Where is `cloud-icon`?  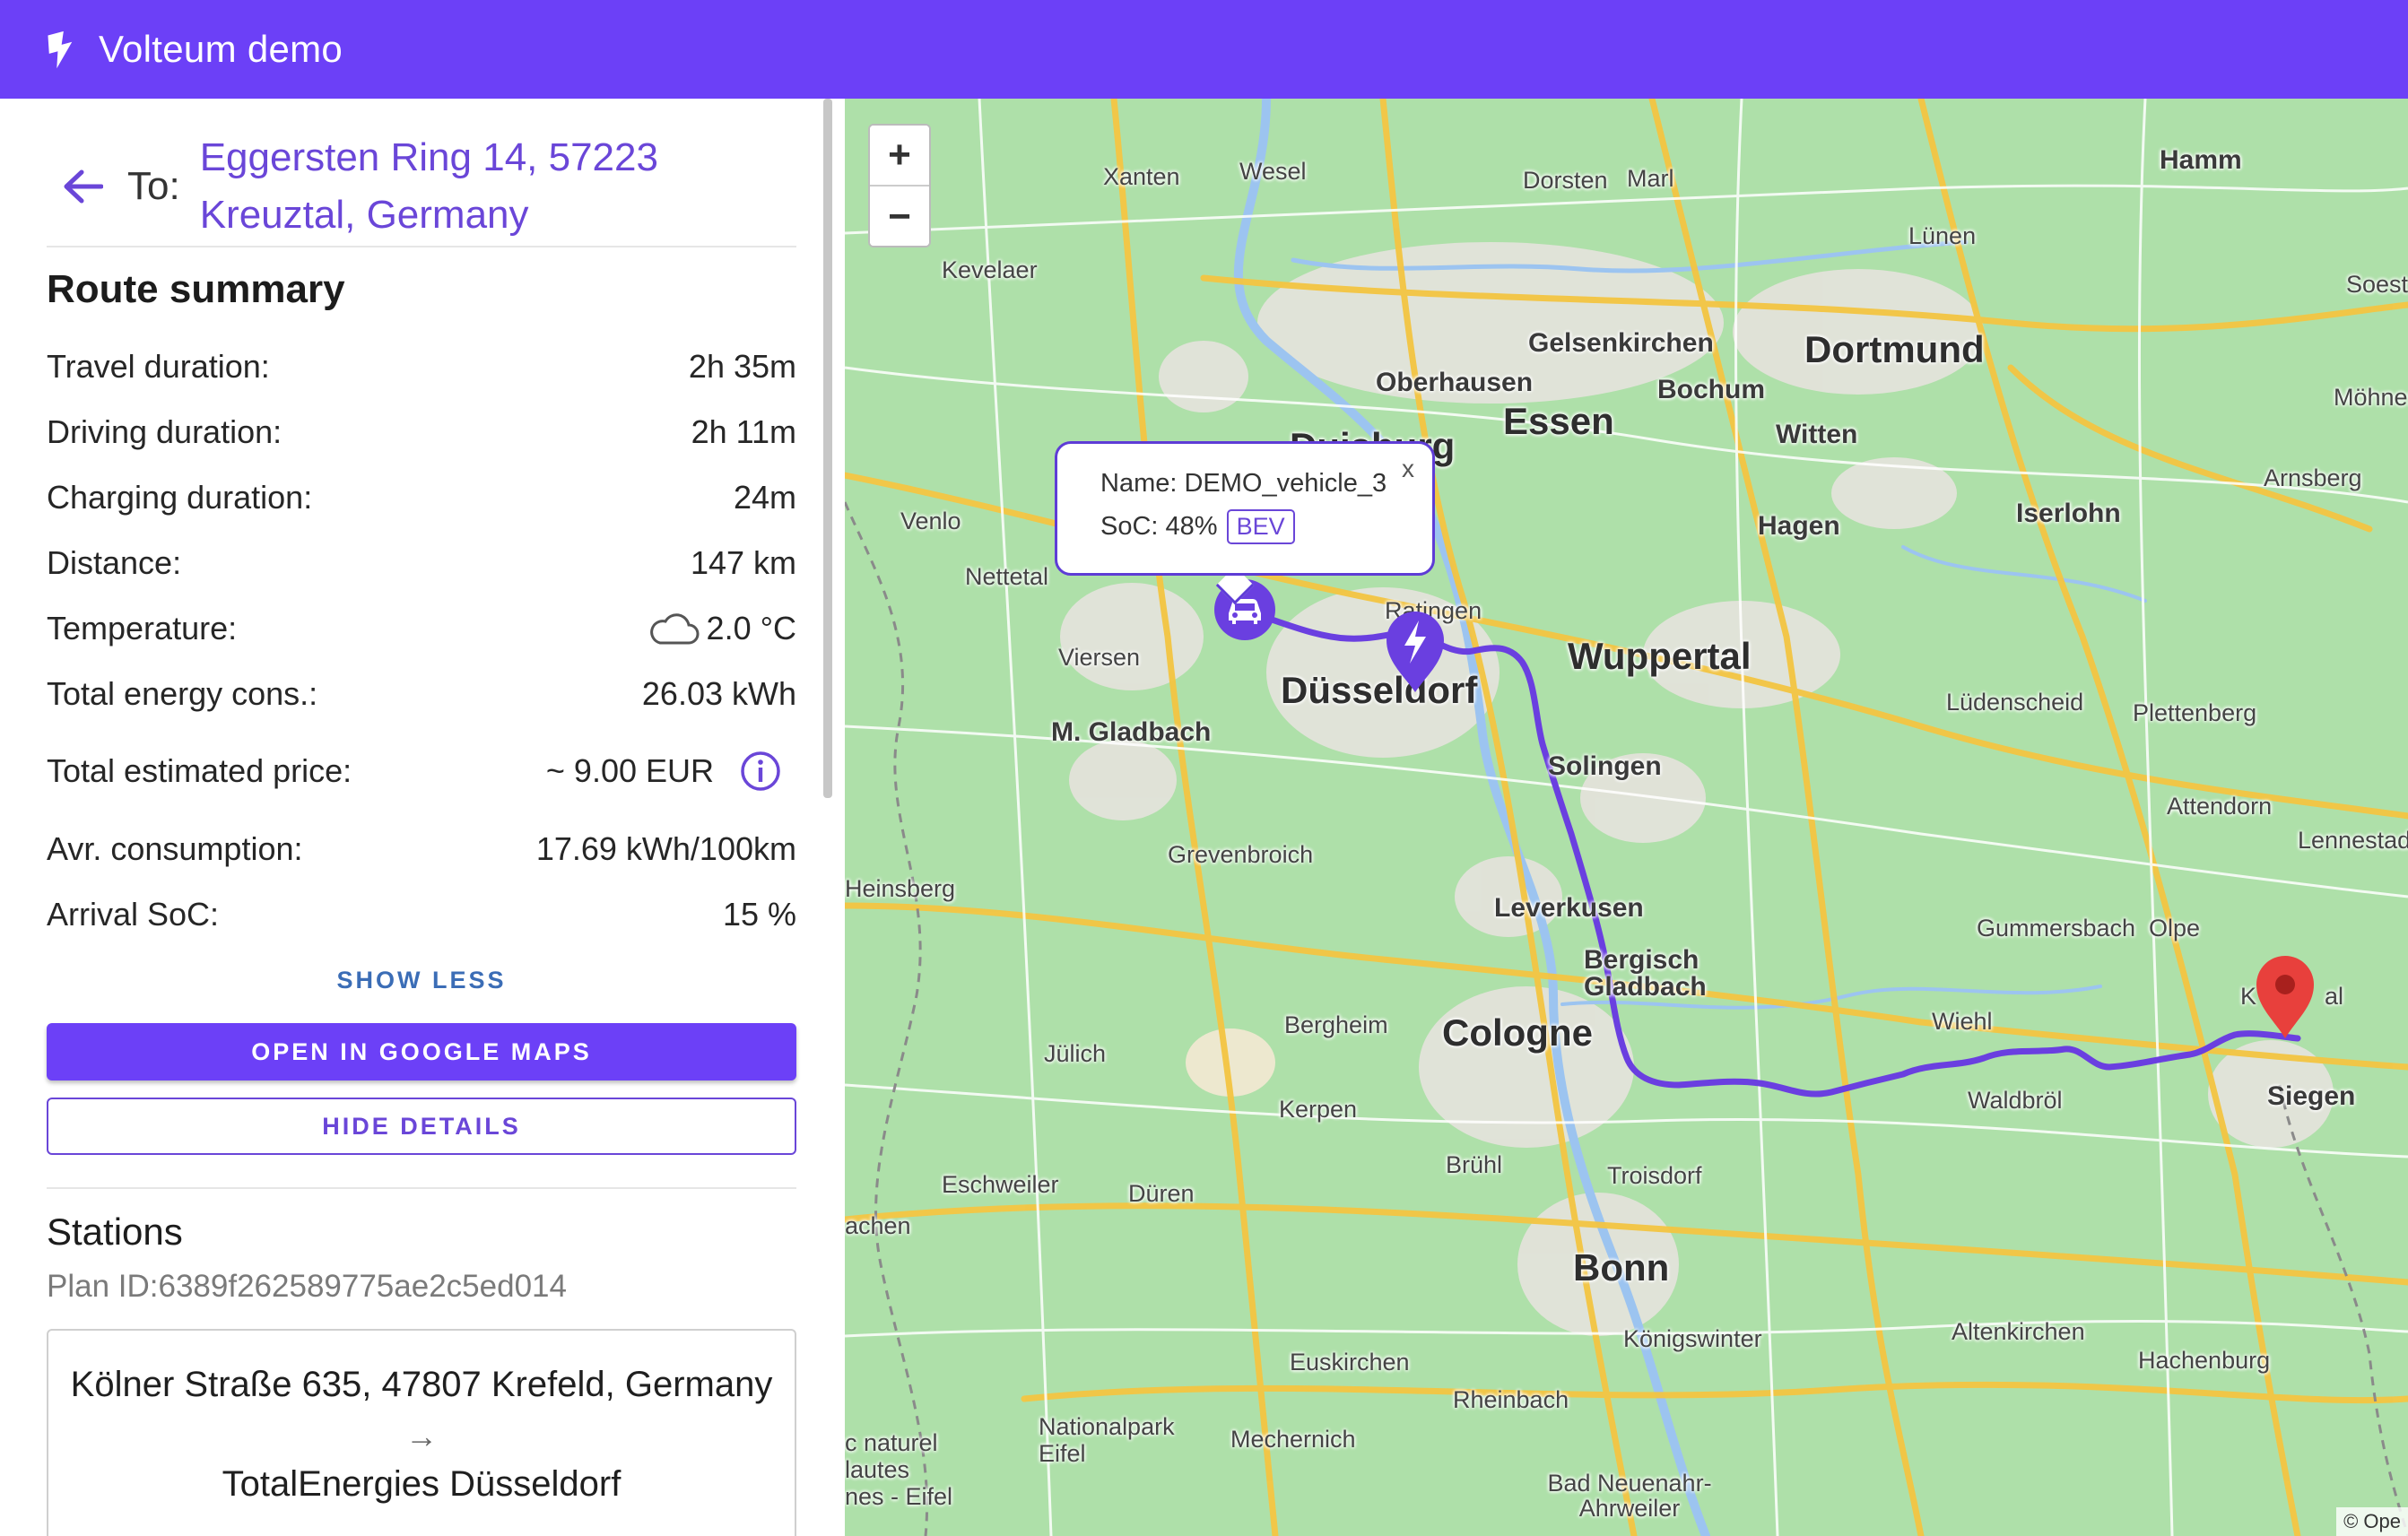 cloud-icon is located at coordinates (674, 629).